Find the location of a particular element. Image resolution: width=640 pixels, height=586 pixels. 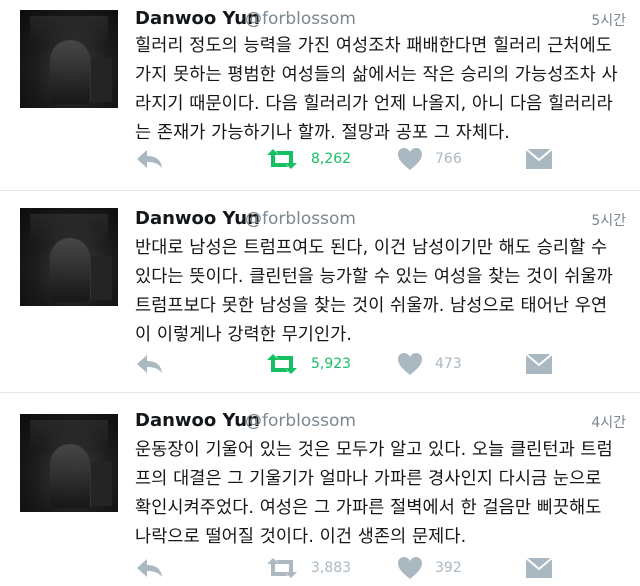

tweet-text-line: 트럼프보다 못한 남성을 찾는 것이 쉬울까. 남성으로 태어난 우연 is located at coordinates (371, 306).